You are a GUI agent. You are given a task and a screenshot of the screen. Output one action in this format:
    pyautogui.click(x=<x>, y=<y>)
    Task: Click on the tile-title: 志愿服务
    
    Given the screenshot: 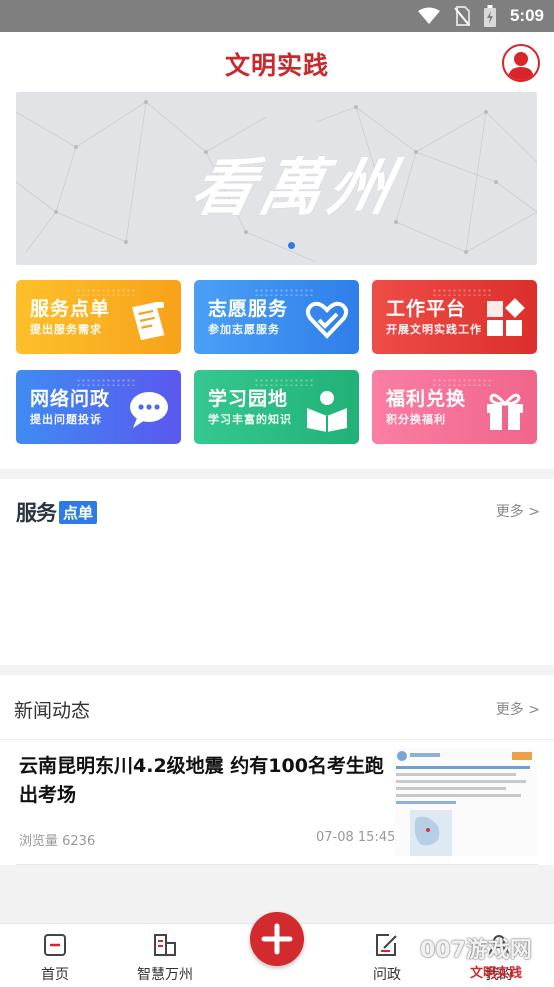 What is the action you would take?
    pyautogui.click(x=248, y=309)
    